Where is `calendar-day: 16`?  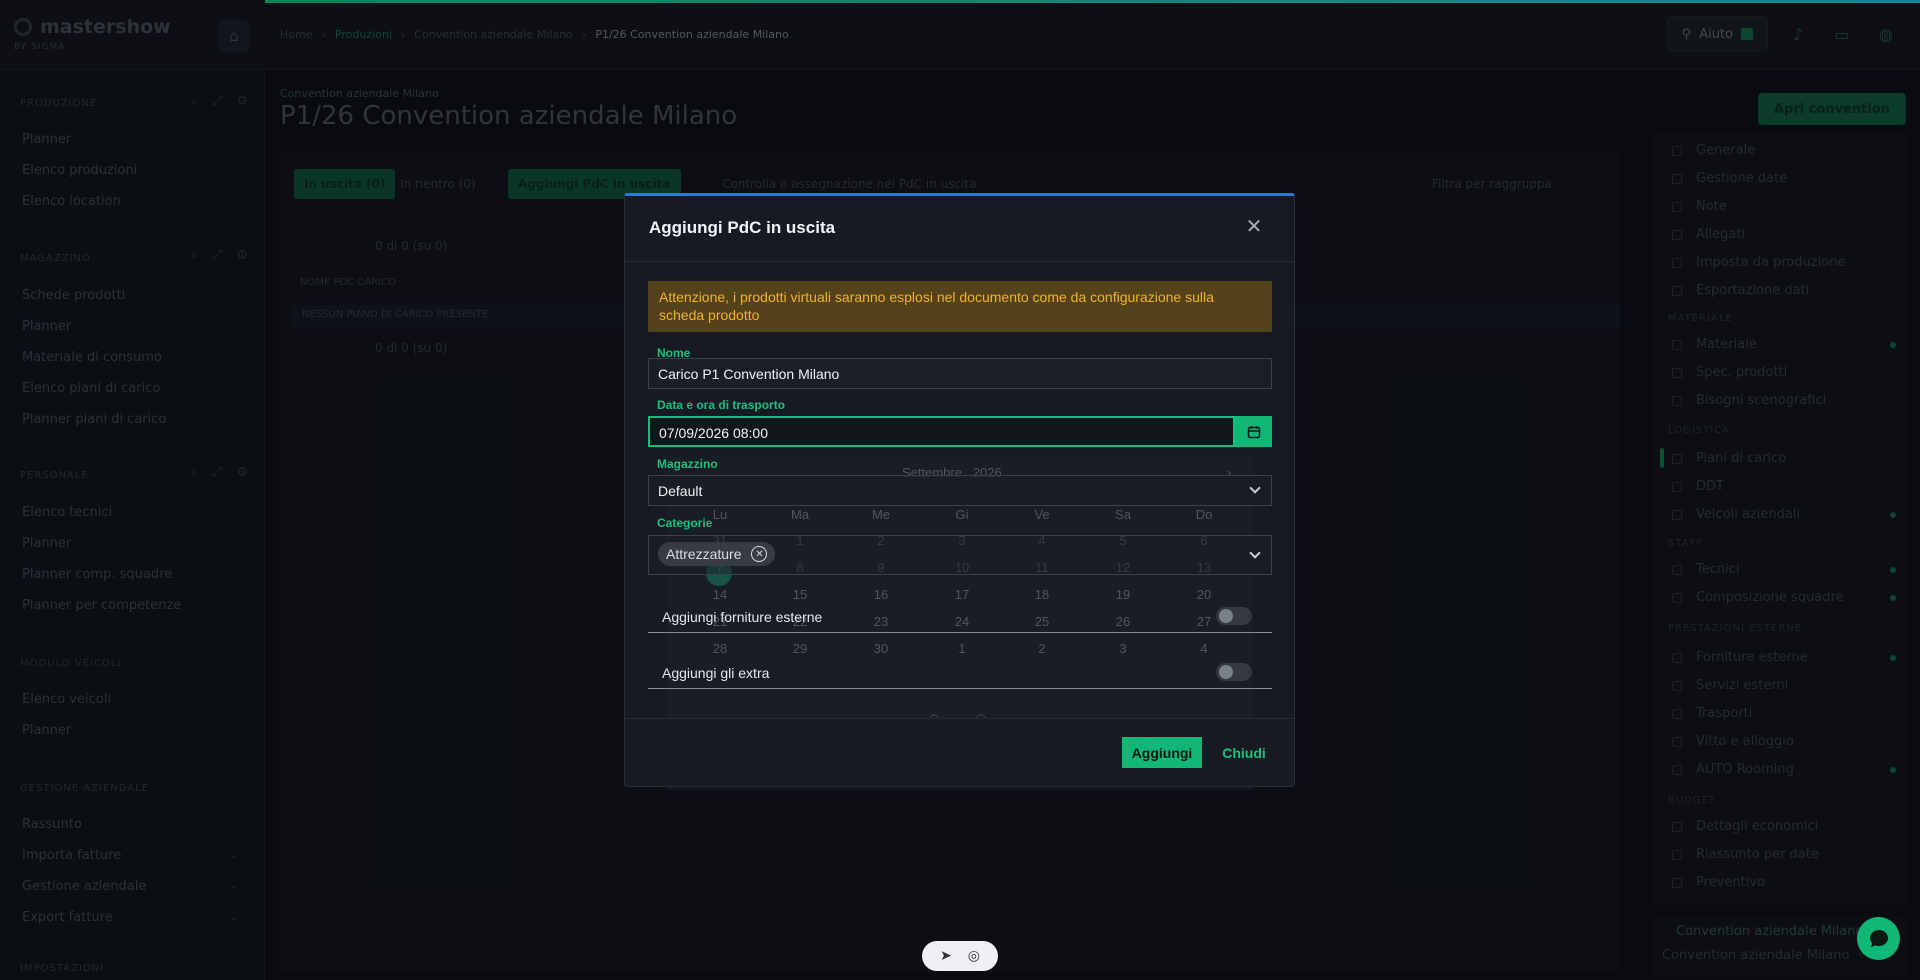
calendar-day: 16 is located at coordinates (881, 594).